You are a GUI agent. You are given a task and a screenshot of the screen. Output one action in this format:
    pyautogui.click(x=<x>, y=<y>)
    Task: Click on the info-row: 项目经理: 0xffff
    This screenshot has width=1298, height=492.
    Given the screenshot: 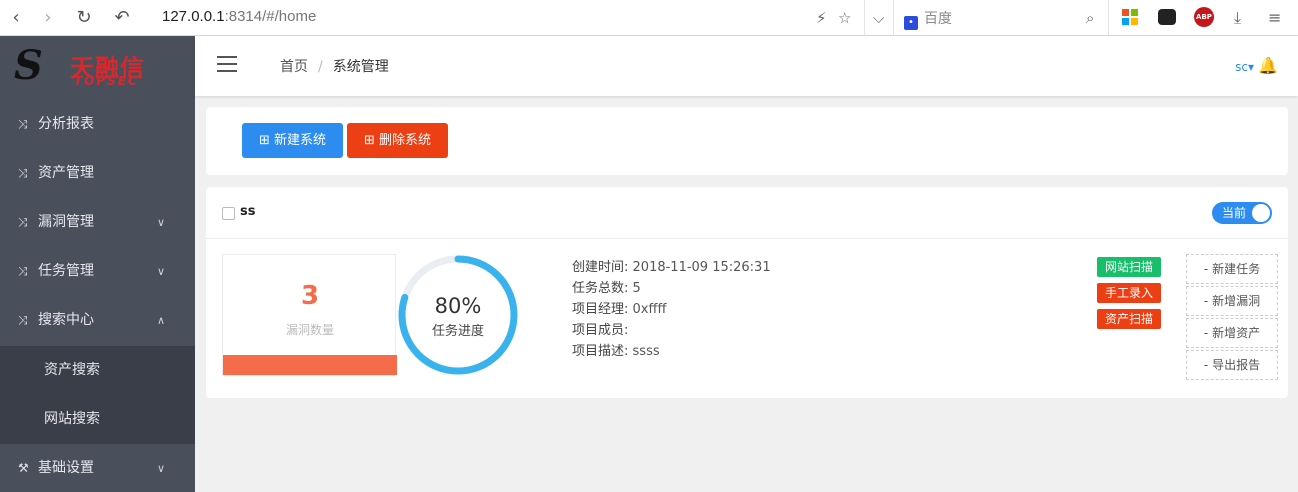 What is the action you would take?
    pyautogui.click(x=671, y=309)
    